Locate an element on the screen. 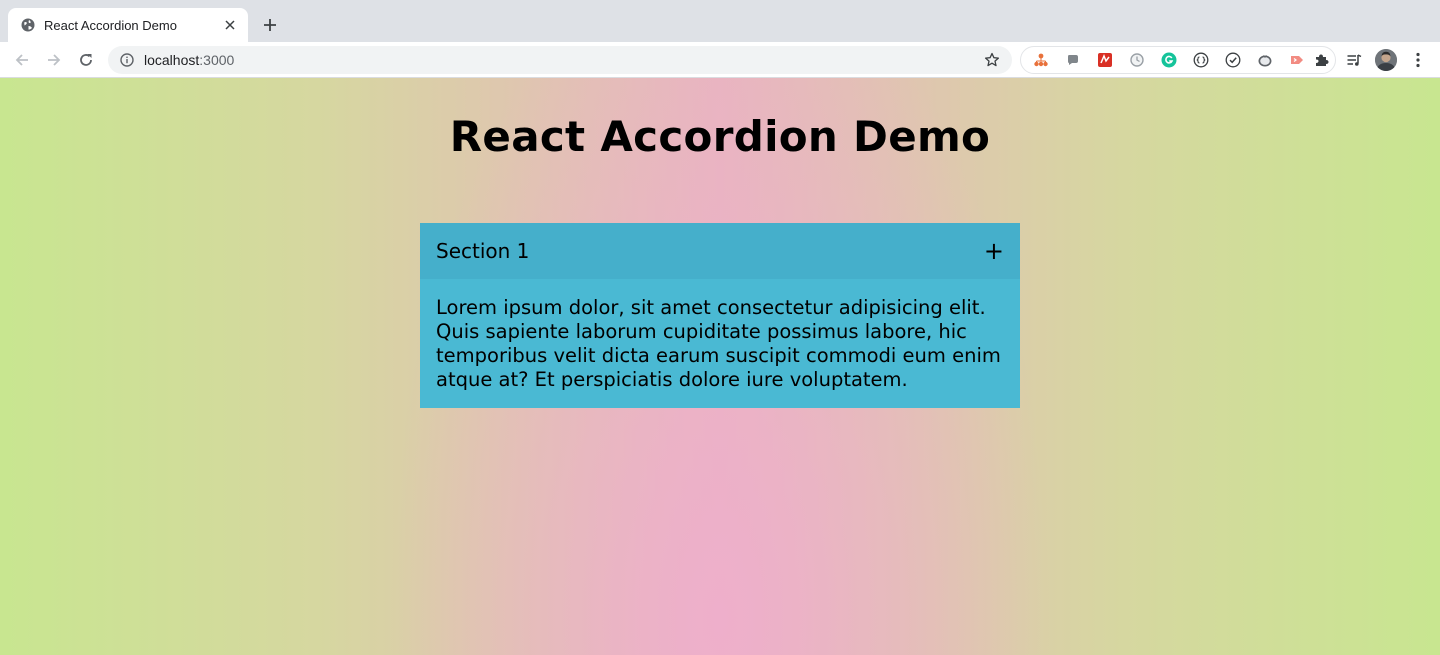 This screenshot has width=1440, height=655. arrow-left-icon is located at coordinates (21, 60).